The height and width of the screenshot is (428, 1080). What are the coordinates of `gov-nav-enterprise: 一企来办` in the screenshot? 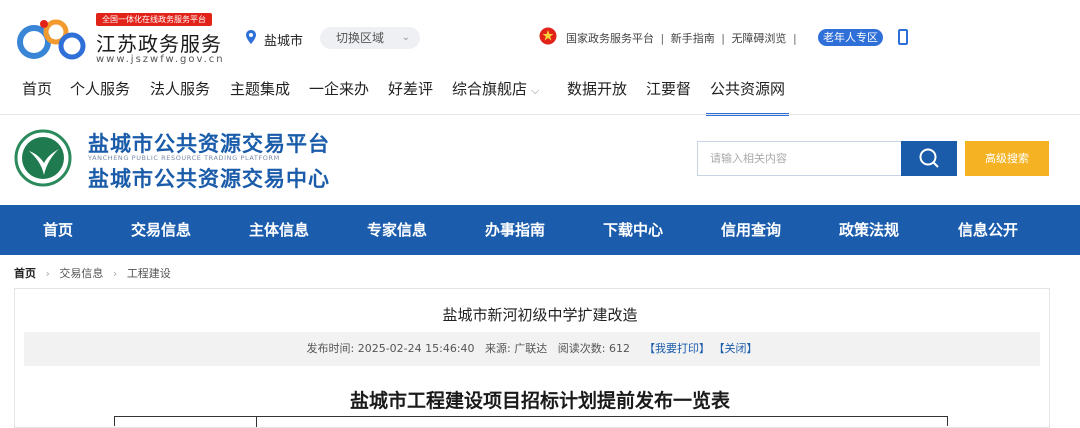 It's located at (339, 88).